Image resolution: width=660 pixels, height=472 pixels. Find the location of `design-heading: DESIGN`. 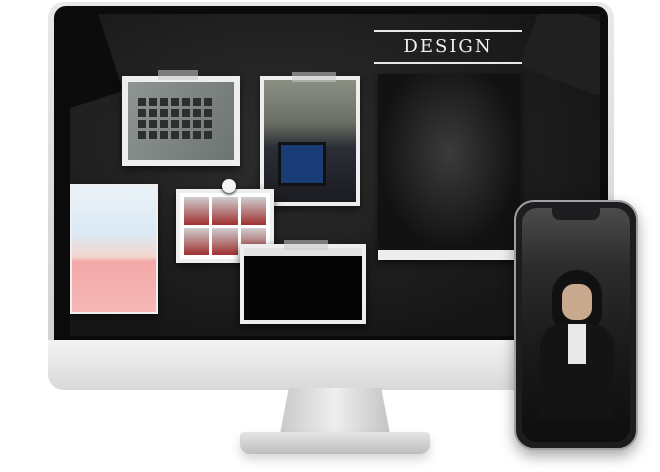

design-heading: DESIGN is located at coordinates (448, 47).